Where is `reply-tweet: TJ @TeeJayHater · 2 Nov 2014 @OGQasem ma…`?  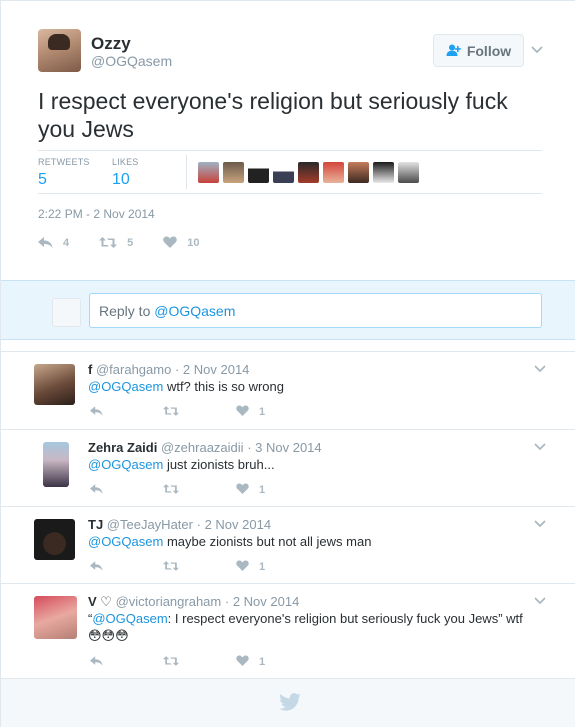 reply-tweet: TJ @TeeJayHater · 2 Nov 2014 @OGQasem ma… is located at coordinates (288, 544).